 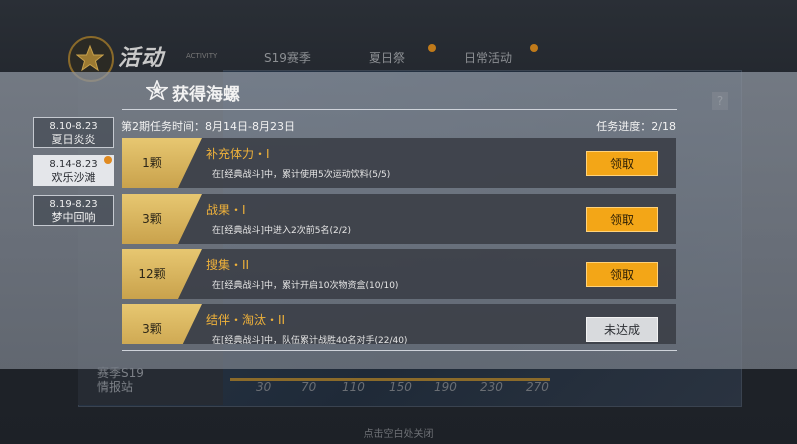 What do you see at coordinates (287, 57) in the screenshot?
I see `tab-s19-season: S19赛季` at bounding box center [287, 57].